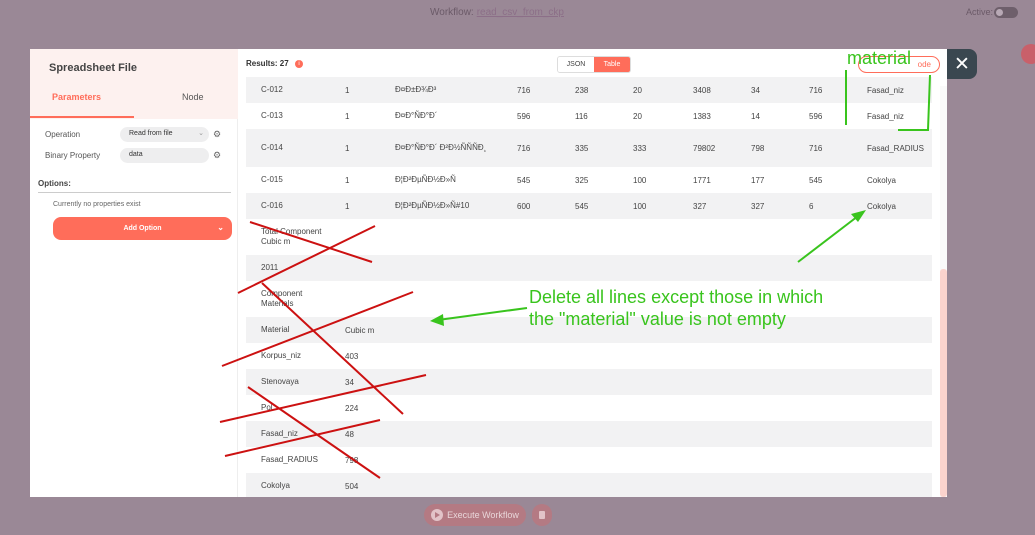 The image size is (1035, 535). What do you see at coordinates (288, 382) in the screenshot?
I see `table-cell: Stenovaya` at bounding box center [288, 382].